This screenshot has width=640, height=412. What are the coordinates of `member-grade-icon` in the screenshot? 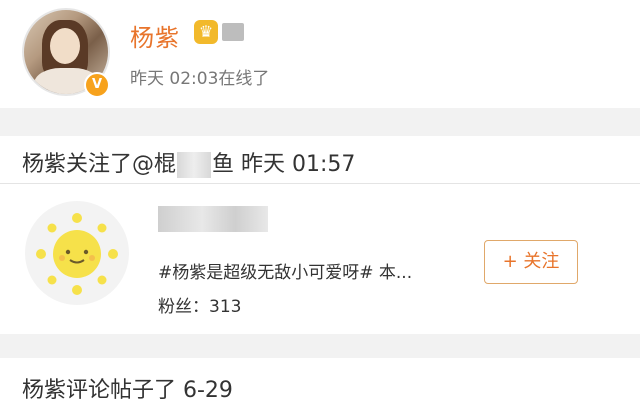 It's located at (233, 32).